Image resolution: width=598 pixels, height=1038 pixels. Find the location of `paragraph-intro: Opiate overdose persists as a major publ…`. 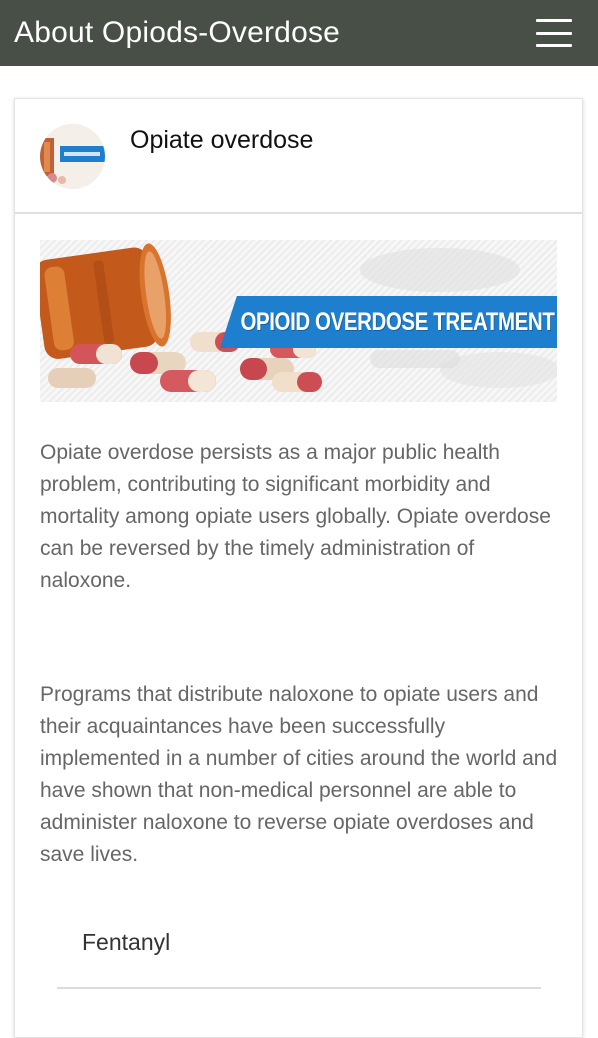

paragraph-intro: Opiate overdose persists as a major publ… is located at coordinates (295, 516).